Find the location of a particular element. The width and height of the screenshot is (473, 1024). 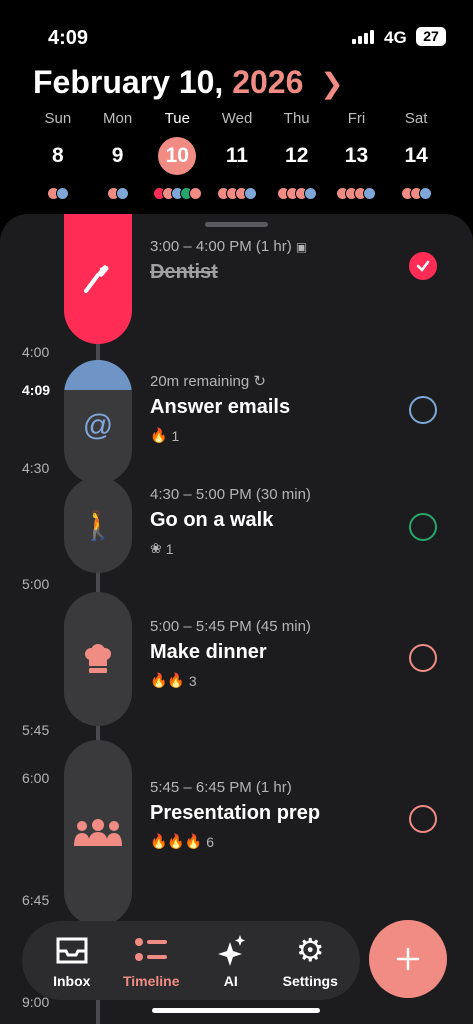

day-fri: Fri 13 is located at coordinates (357, 155).